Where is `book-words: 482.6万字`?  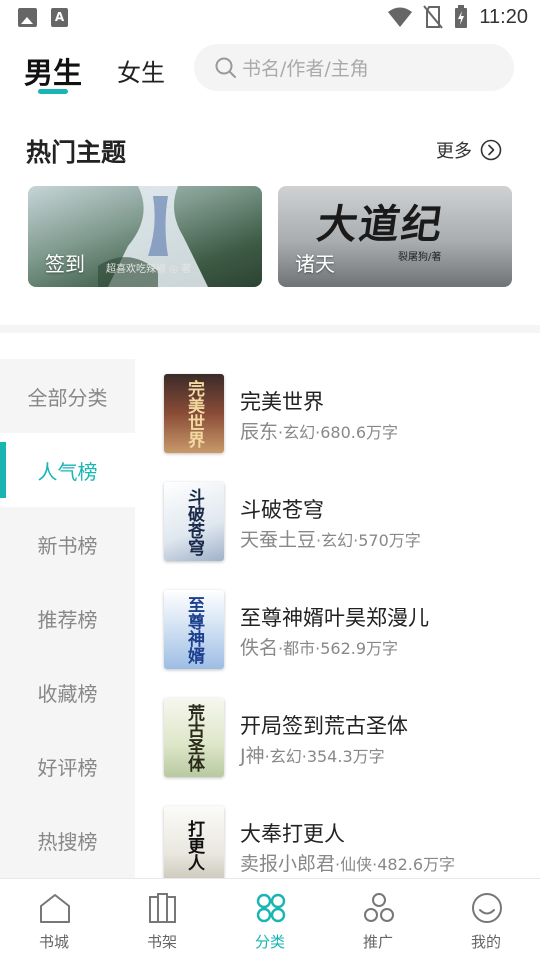
book-words: 482.6万字 is located at coordinates (416, 864).